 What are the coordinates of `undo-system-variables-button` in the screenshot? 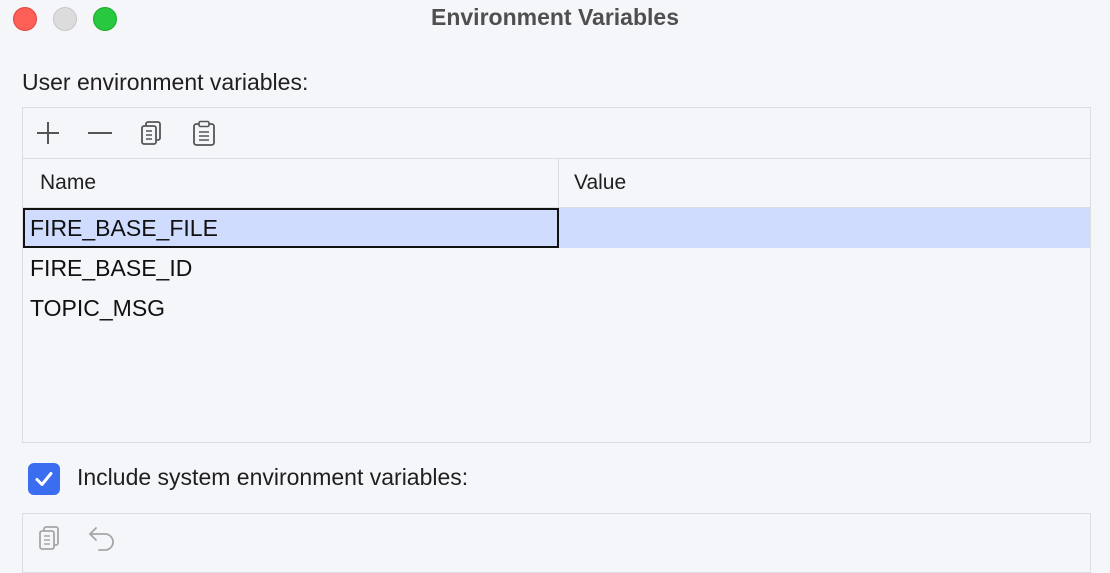 It's located at (102, 538).